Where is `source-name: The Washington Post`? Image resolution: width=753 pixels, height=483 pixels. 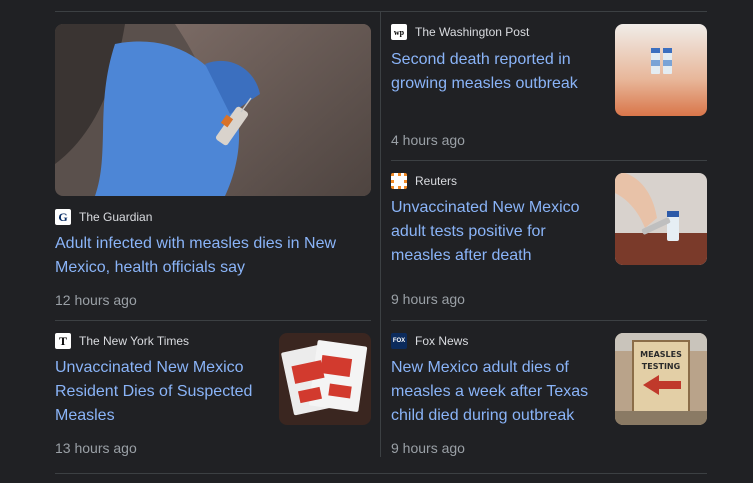 source-name: The Washington Post is located at coordinates (472, 32).